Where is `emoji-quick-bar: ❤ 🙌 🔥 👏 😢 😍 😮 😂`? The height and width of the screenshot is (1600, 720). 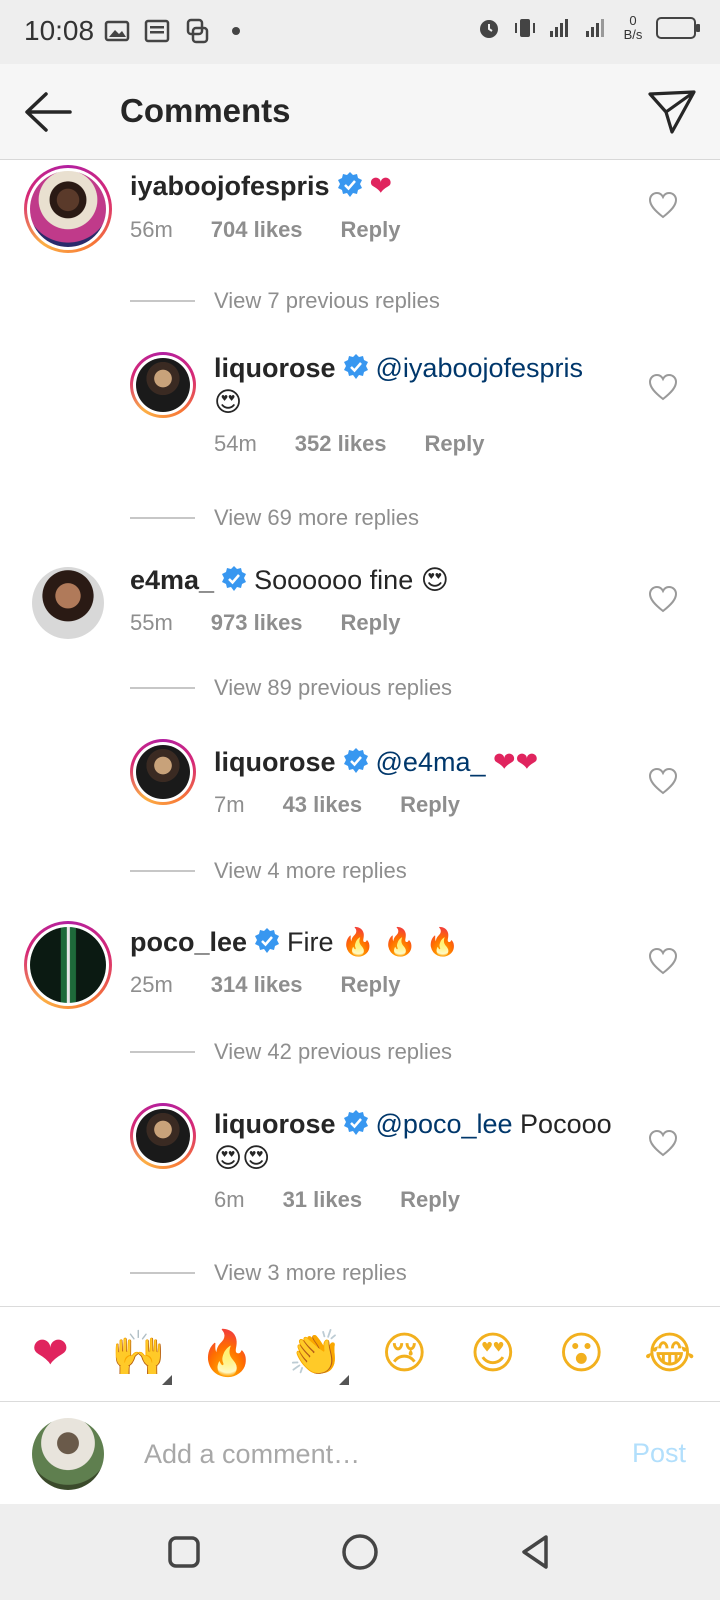
emoji-quick-bar: ❤ 🙌 🔥 👏 😢 😍 😮 😂 is located at coordinates (360, 1354).